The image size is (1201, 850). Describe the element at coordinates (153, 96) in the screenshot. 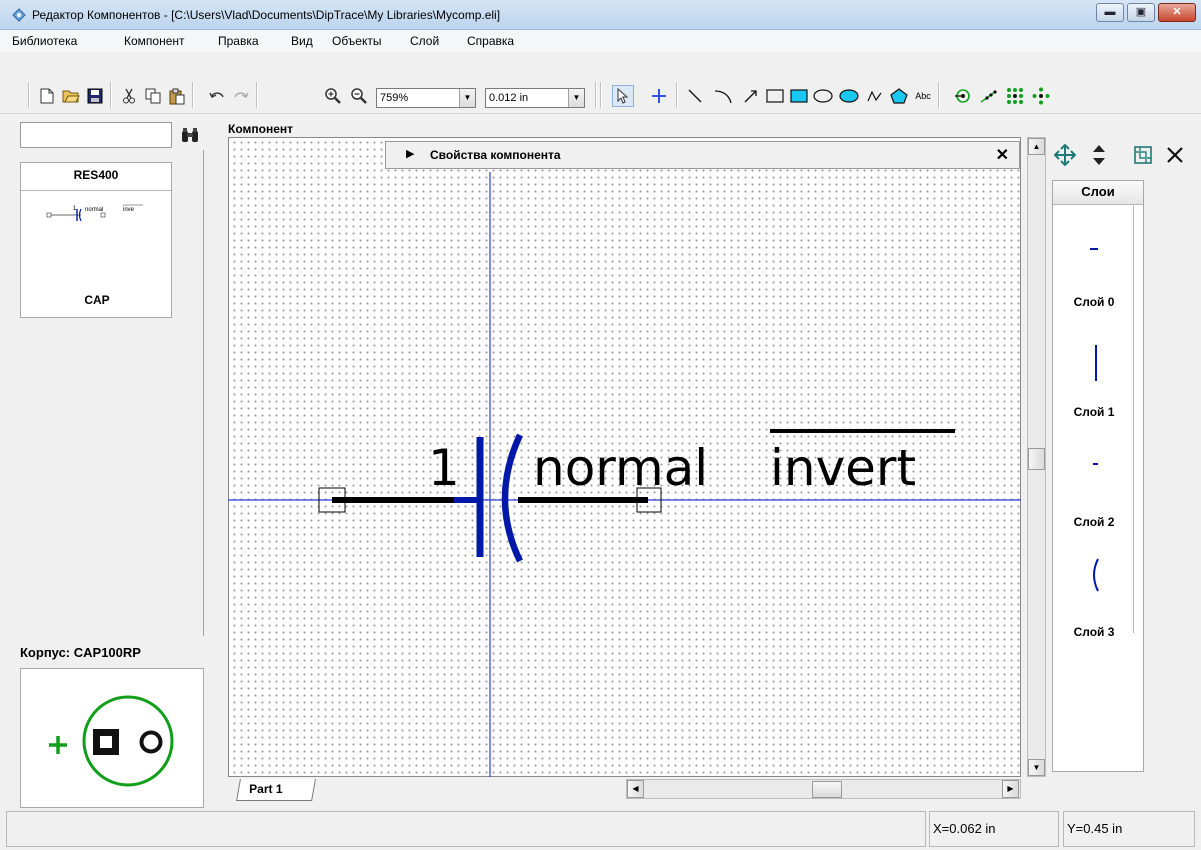

I see `copy-icon` at that location.